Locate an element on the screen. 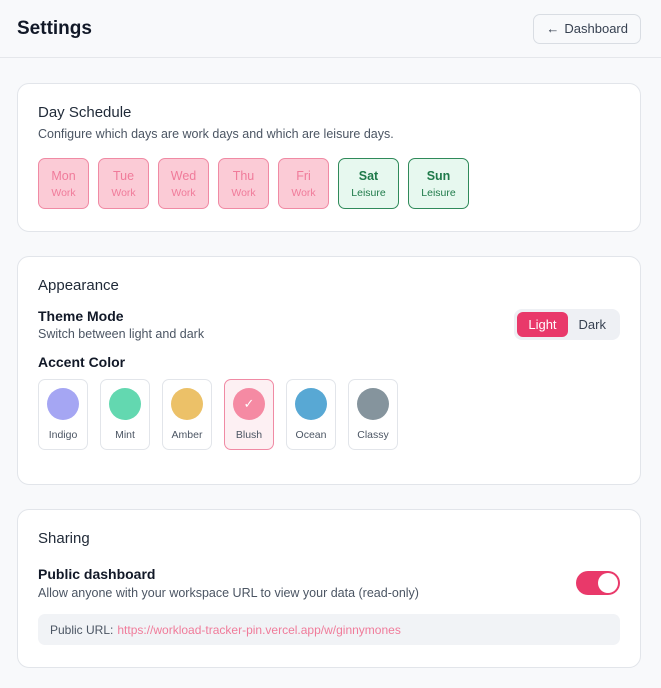  theme-dark-button: Dark is located at coordinates (592, 324).